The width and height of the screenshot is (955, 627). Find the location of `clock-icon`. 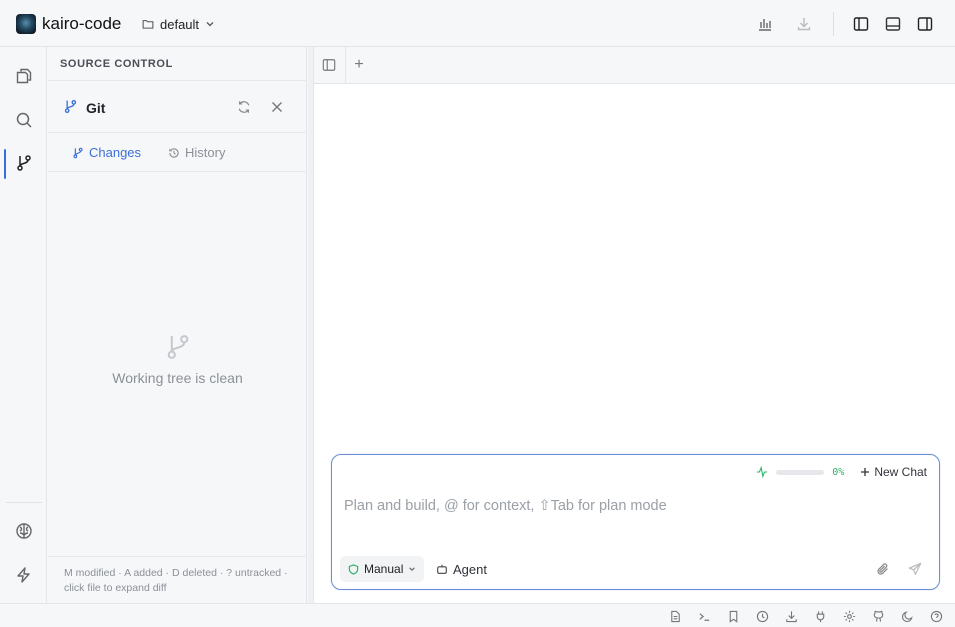

clock-icon is located at coordinates (762, 616).